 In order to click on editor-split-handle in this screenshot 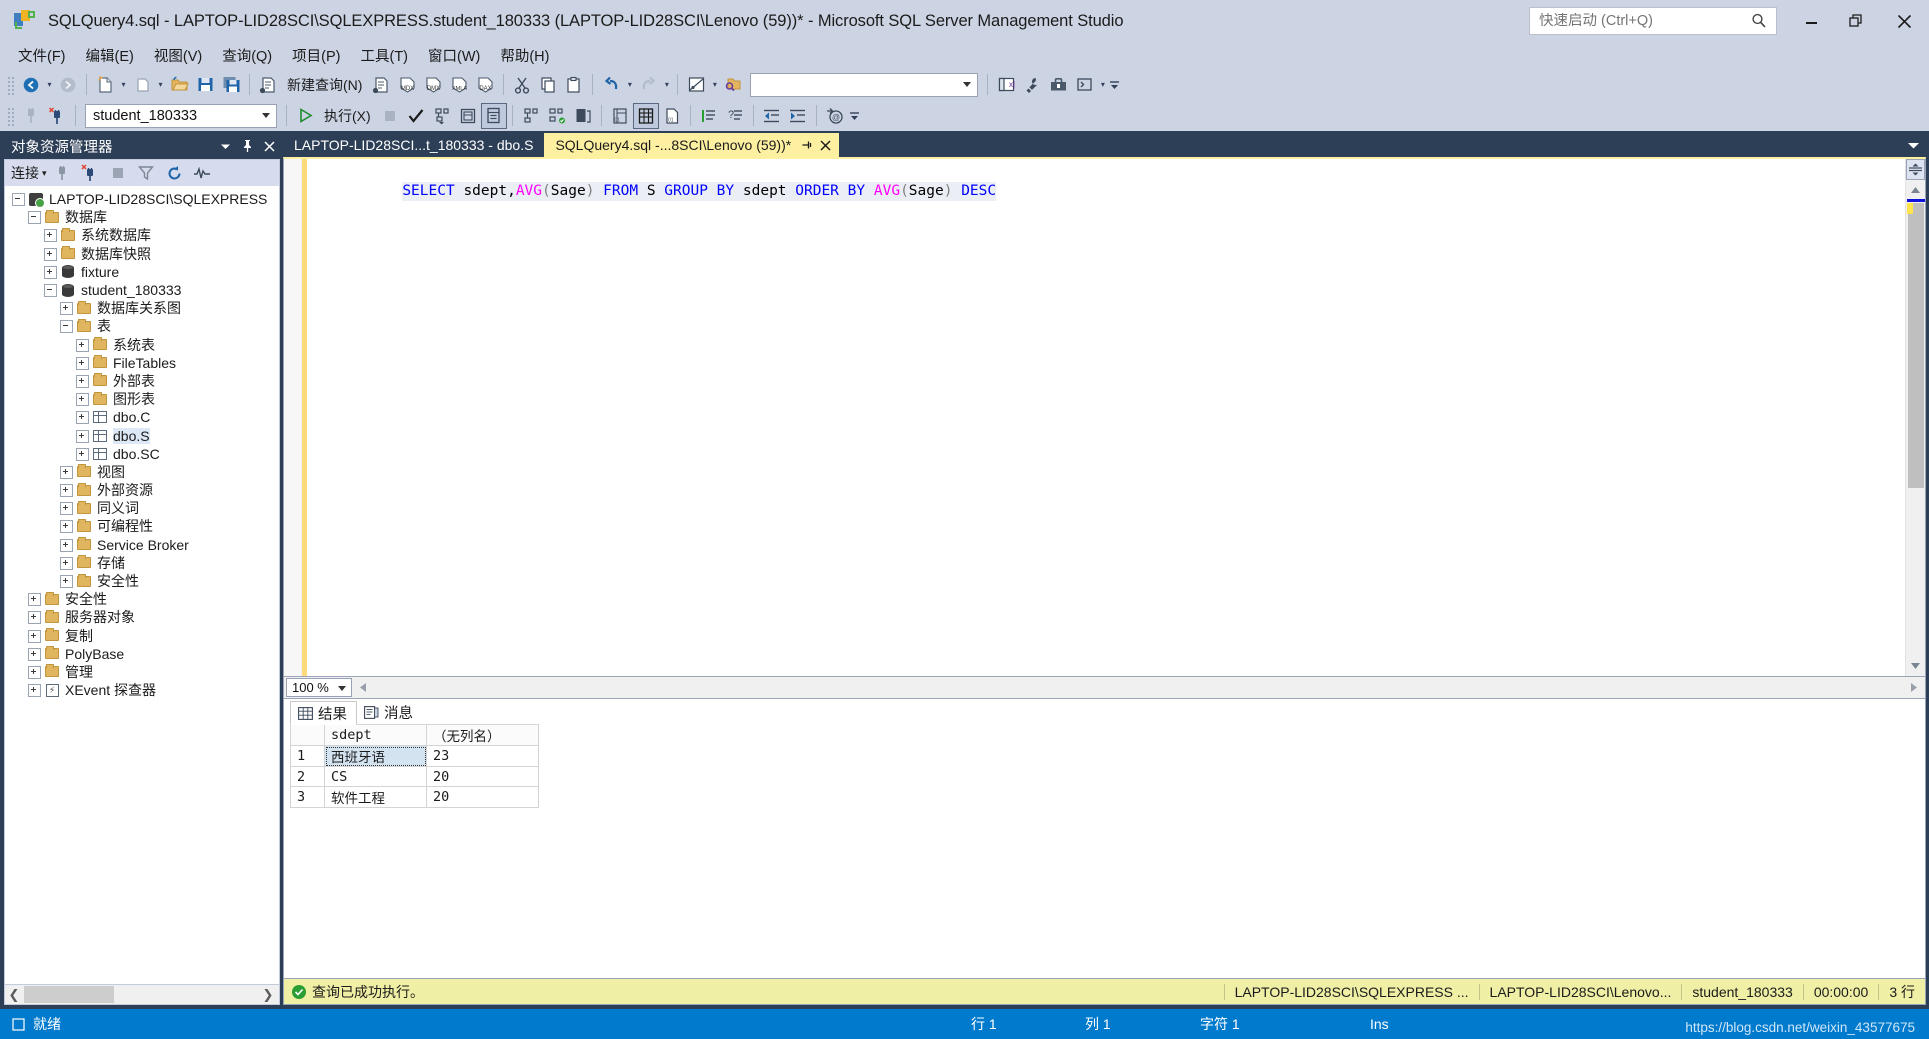, I will do `click(1915, 169)`.